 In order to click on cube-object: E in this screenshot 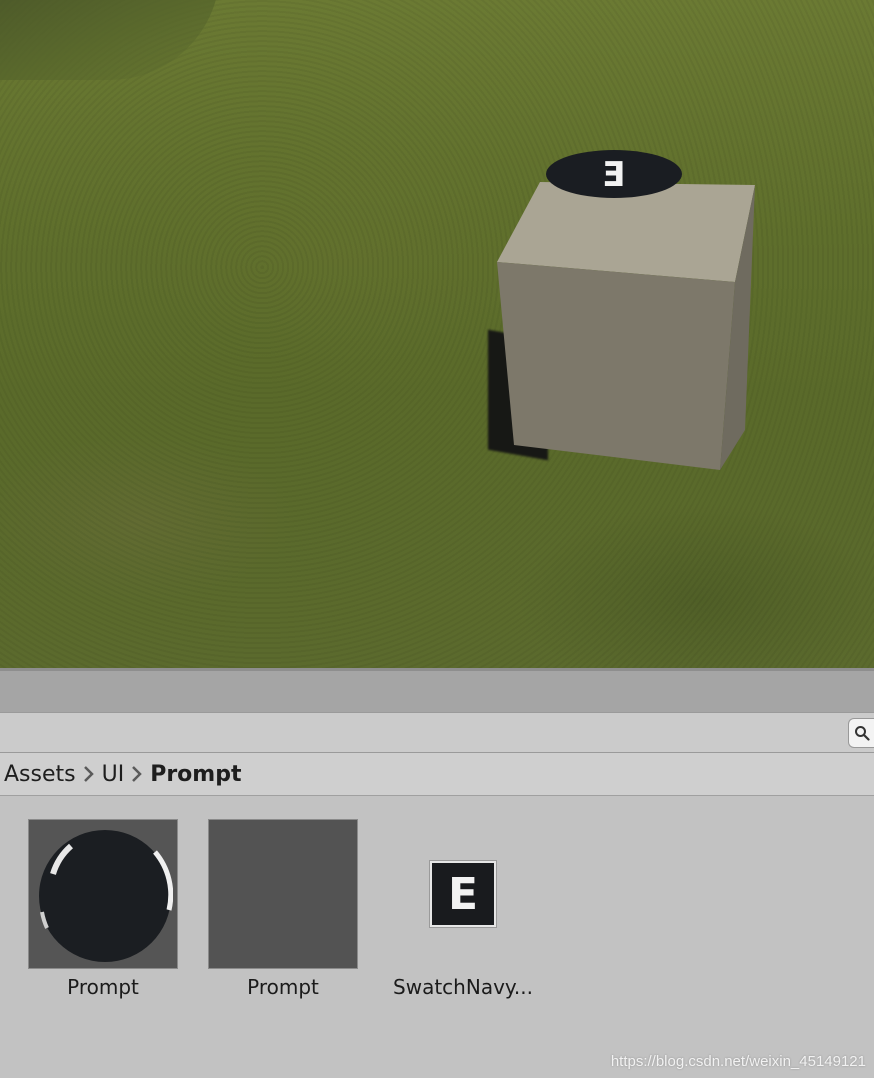, I will do `click(625, 310)`.